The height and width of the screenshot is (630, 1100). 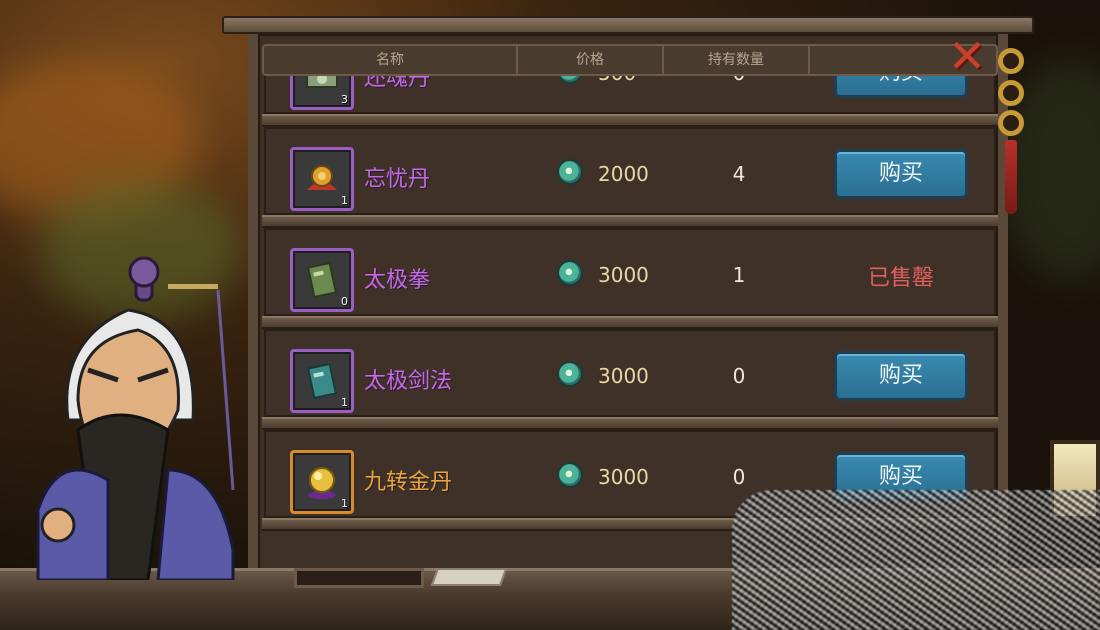 What do you see at coordinates (391, 60) in the screenshot?
I see `header-name: 名称` at bounding box center [391, 60].